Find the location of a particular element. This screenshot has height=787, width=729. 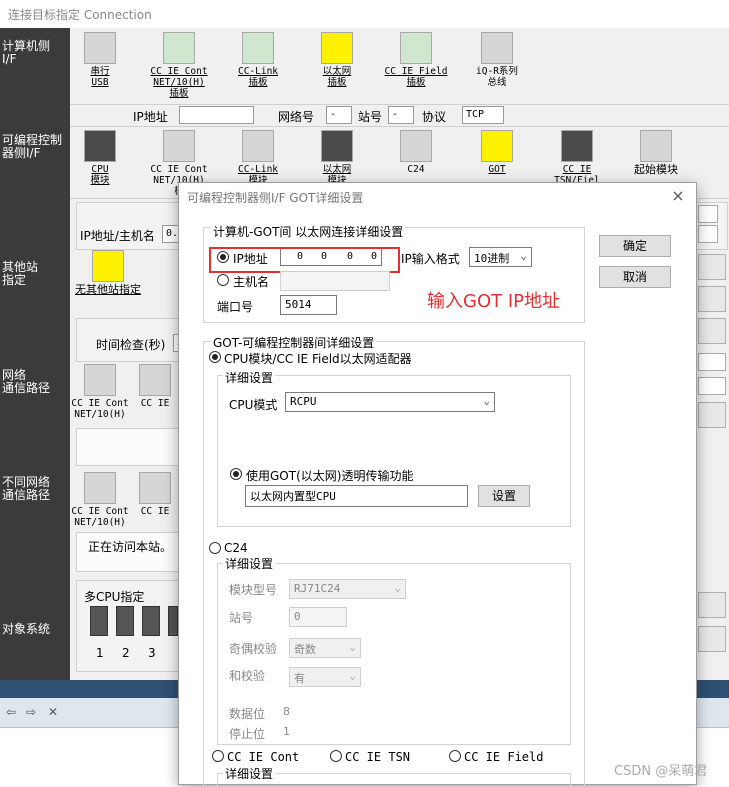

cpu-1-icon is located at coordinates (99, 621).